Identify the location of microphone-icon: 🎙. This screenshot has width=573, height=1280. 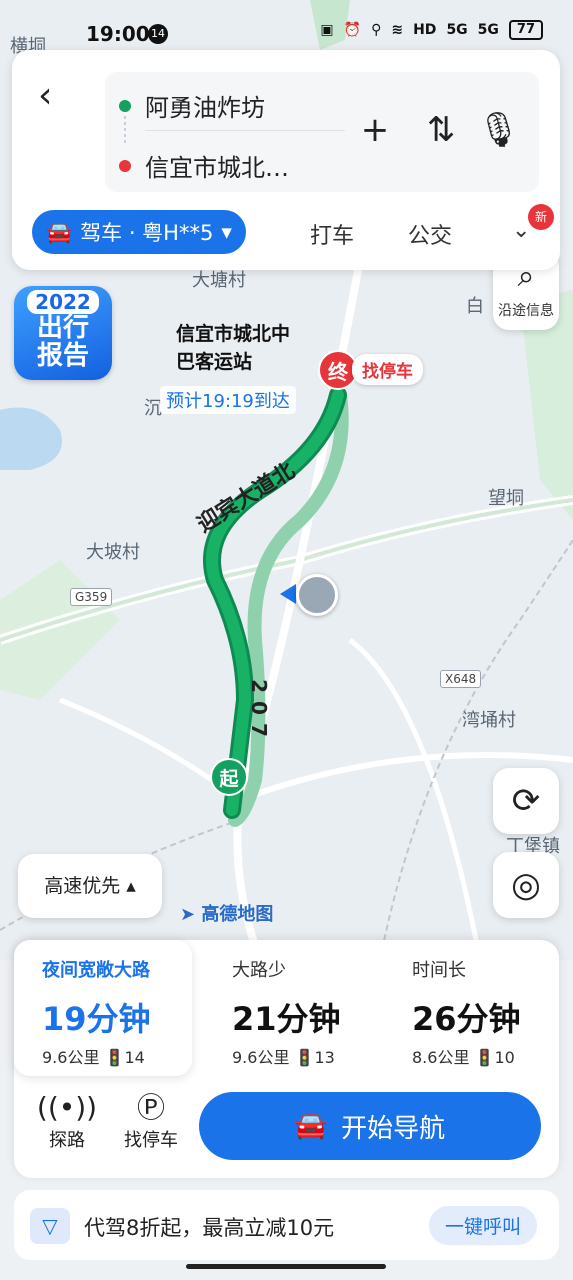
(499, 130).